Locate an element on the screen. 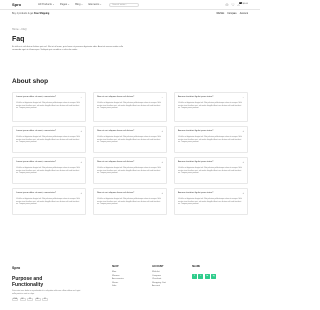 The width and height of the screenshot is (320, 310). nav-item-blog: Blog ▾ is located at coordinates (78, 4).